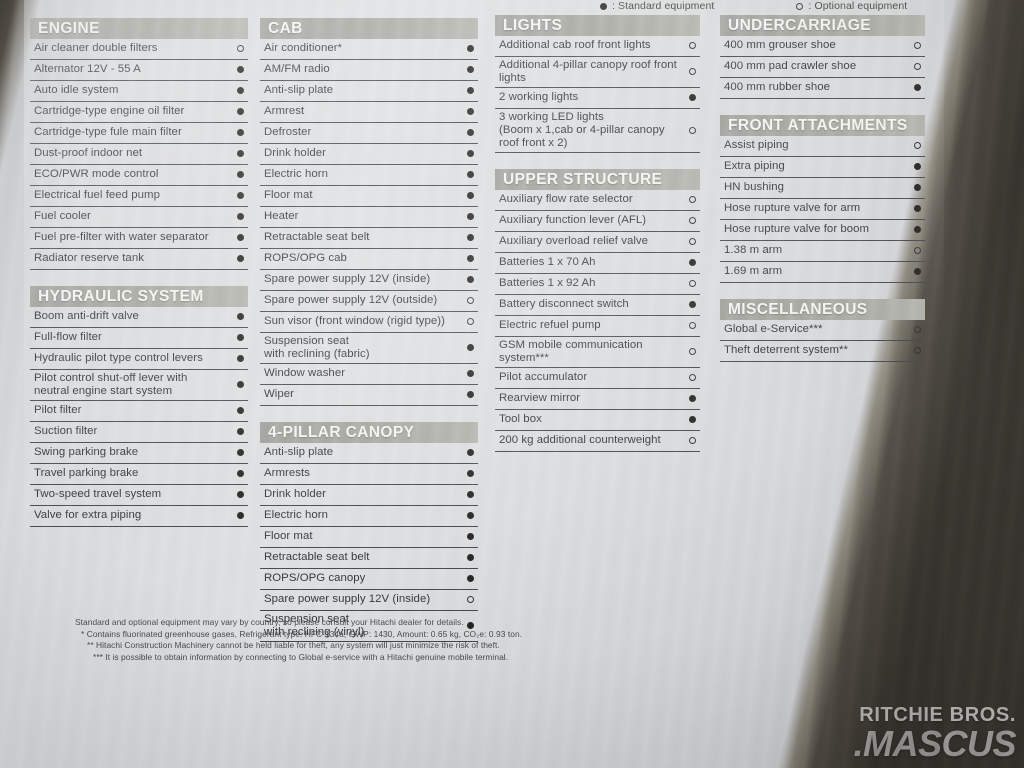 This screenshot has width=1024, height=768. I want to click on spec-row: Dust-proof indoor net, so click(139, 154).